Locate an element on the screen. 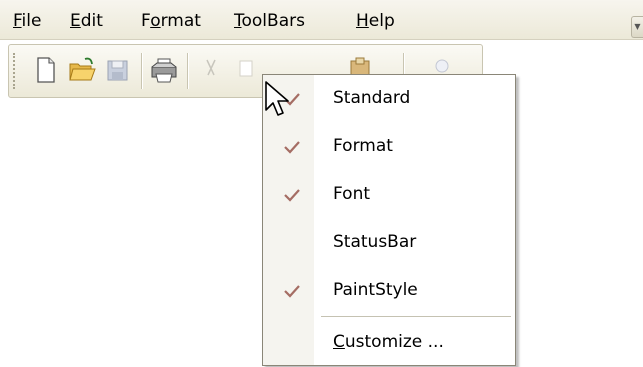  cut-icon is located at coordinates (211, 70).